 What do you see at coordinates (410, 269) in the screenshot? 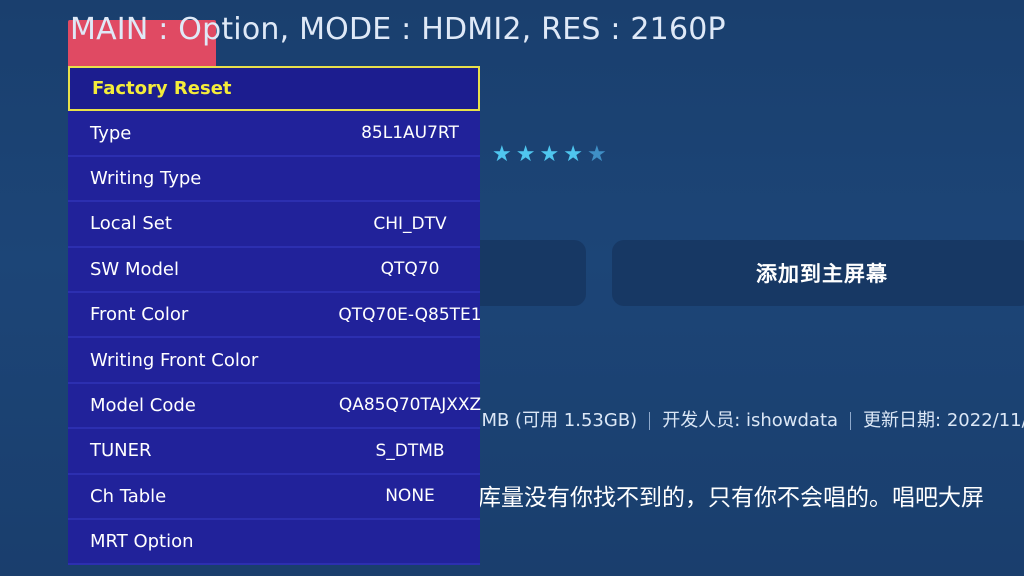
I see `menu-item-value: QTQ70` at bounding box center [410, 269].